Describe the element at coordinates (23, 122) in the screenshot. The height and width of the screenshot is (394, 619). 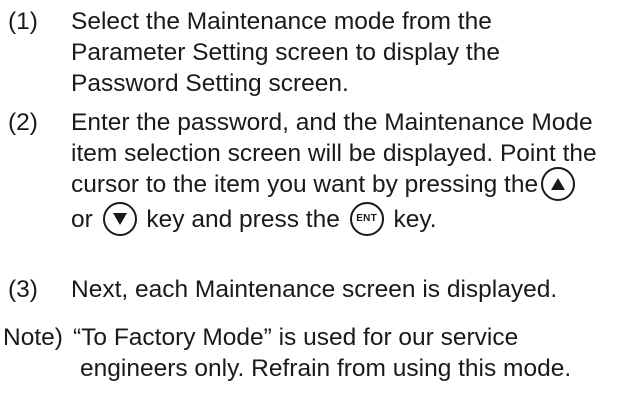
I see `step-2-number: (2)` at that location.